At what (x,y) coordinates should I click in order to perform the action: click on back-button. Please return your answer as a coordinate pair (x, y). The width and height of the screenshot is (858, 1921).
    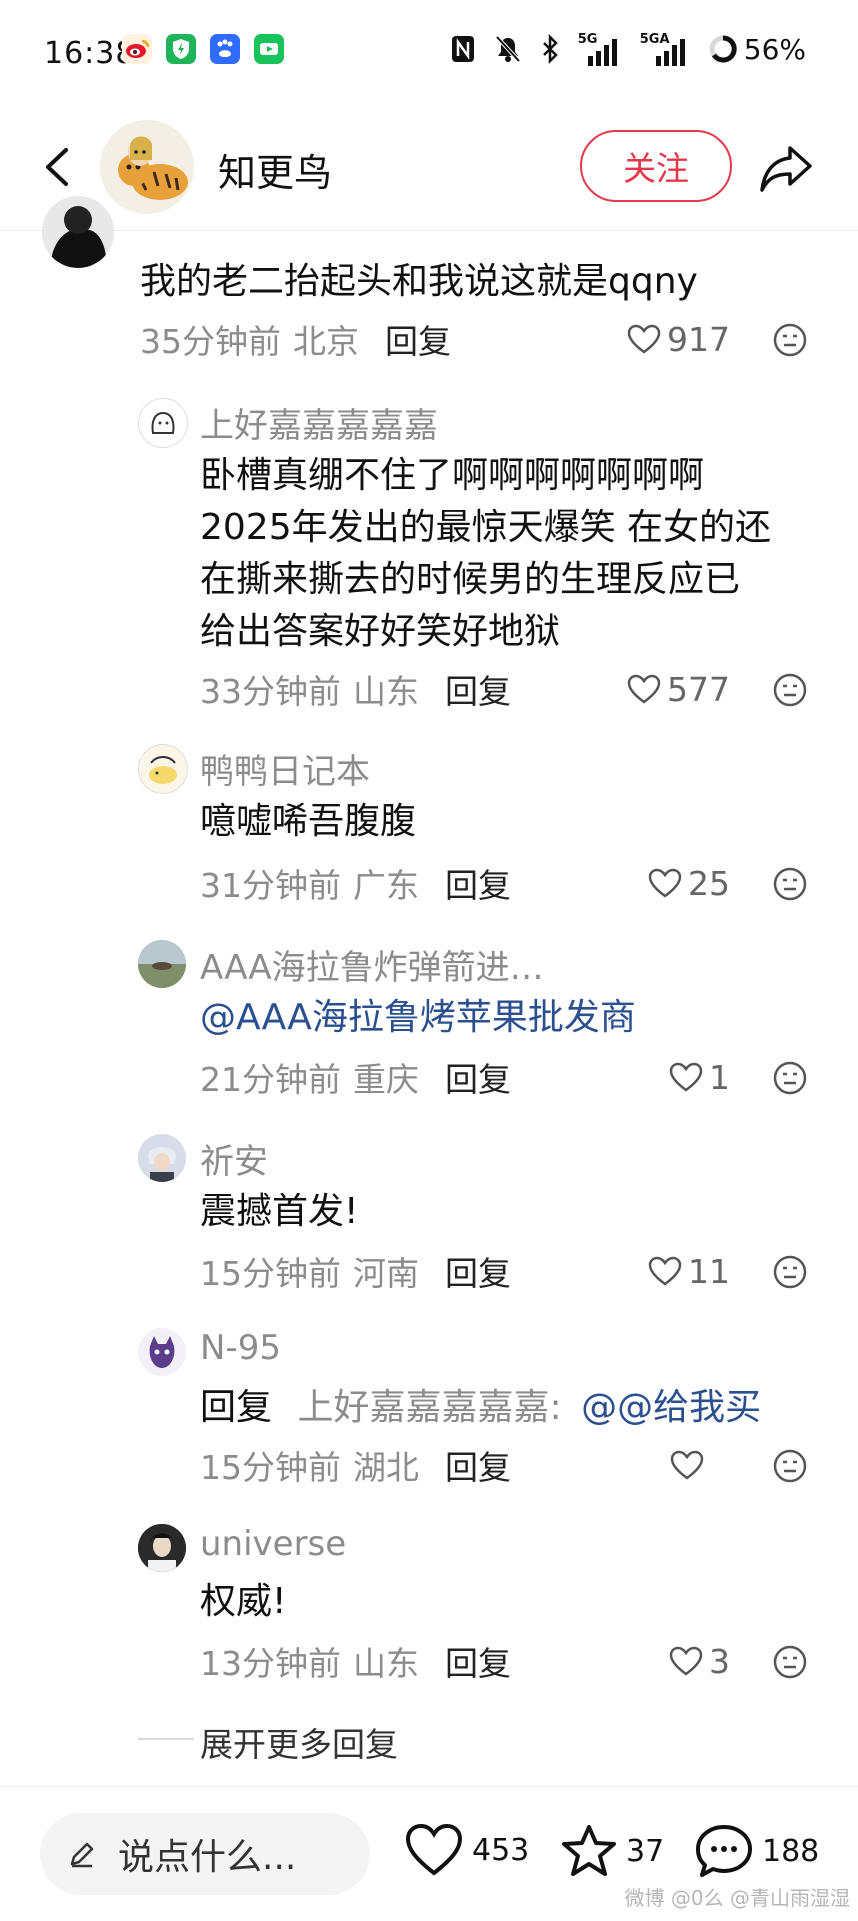
    Looking at the image, I should click on (60, 167).